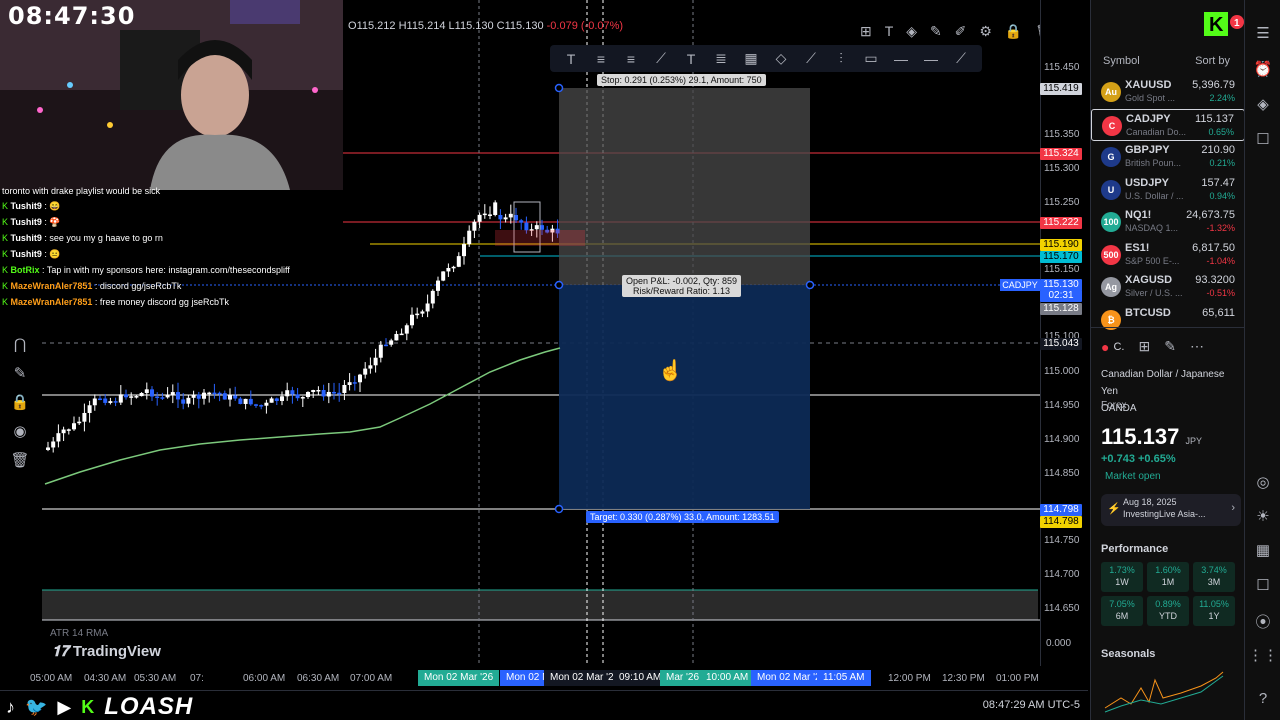 The image size is (1280, 720). Describe the element at coordinates (1061, 257) in the screenshot. I see `price-tag: 115.170` at that location.